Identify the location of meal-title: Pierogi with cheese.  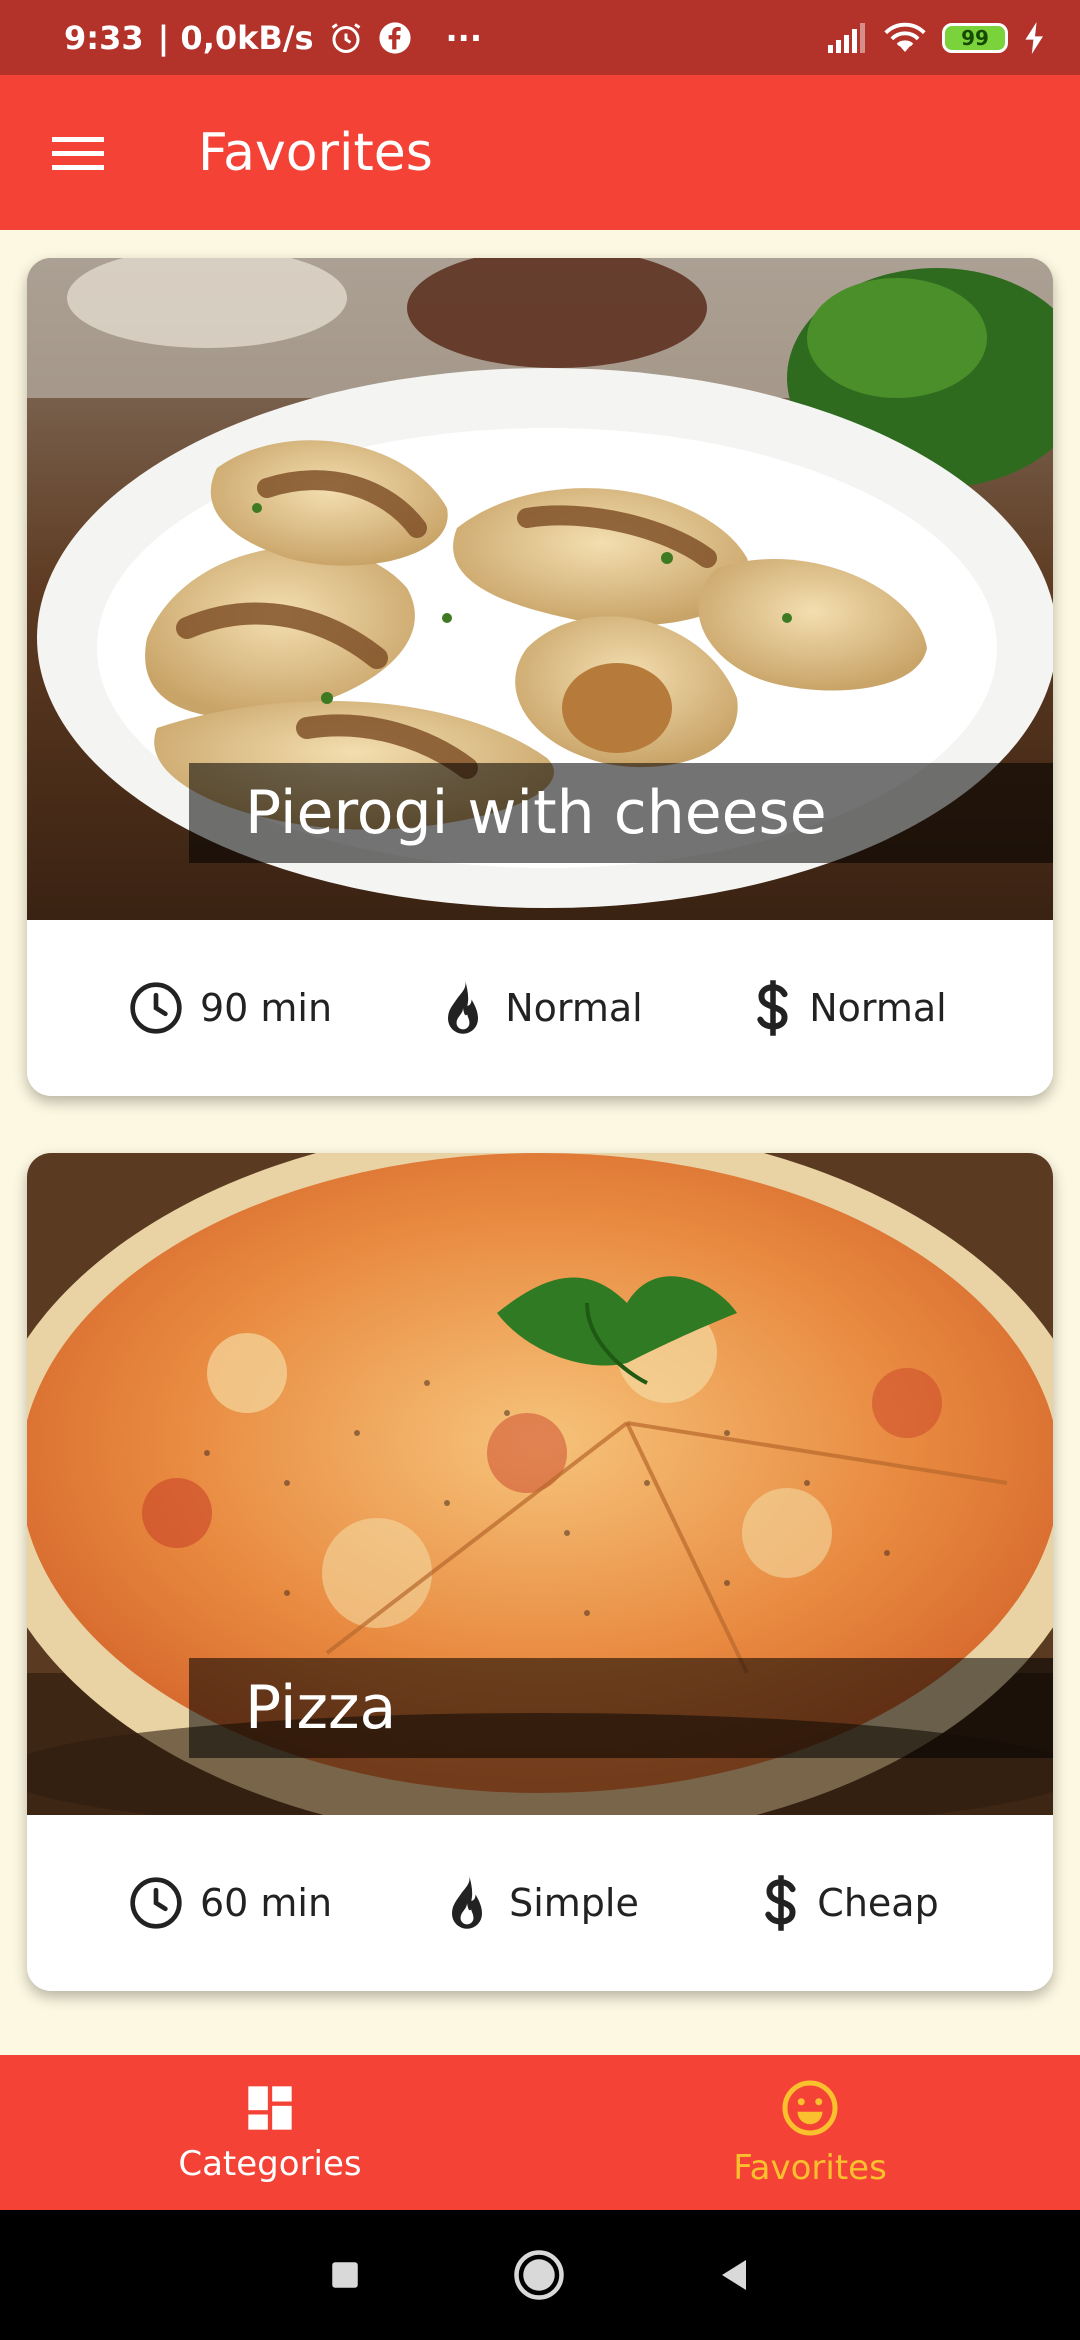
(536, 813).